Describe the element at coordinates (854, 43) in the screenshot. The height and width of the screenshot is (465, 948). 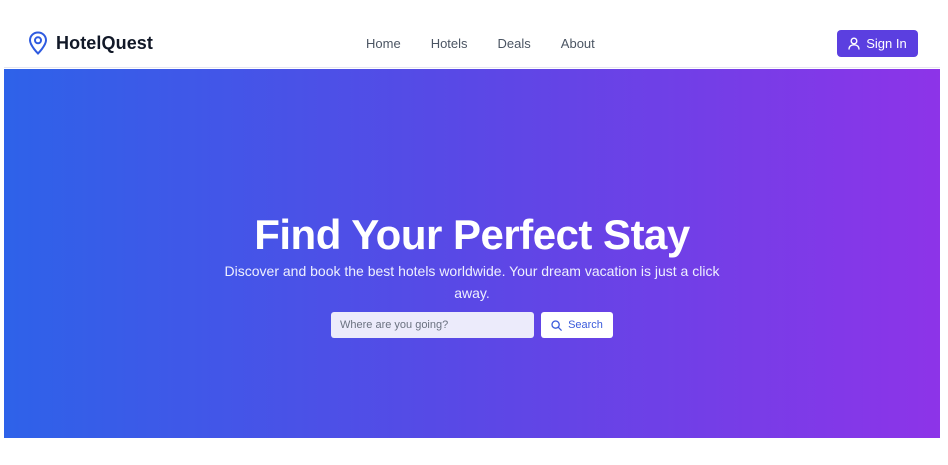
I see `user-icon` at that location.